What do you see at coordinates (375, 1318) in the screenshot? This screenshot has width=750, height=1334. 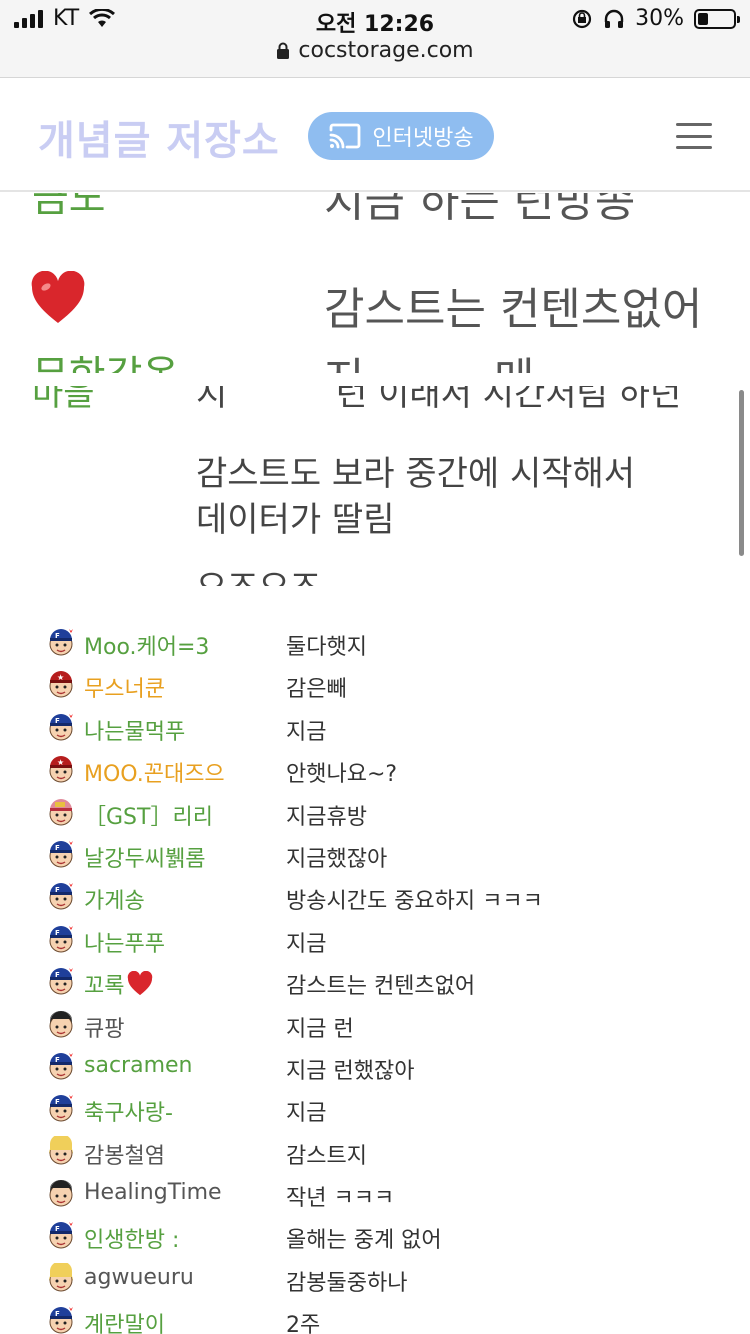 I see `chat-row: F 계란말이 2주` at bounding box center [375, 1318].